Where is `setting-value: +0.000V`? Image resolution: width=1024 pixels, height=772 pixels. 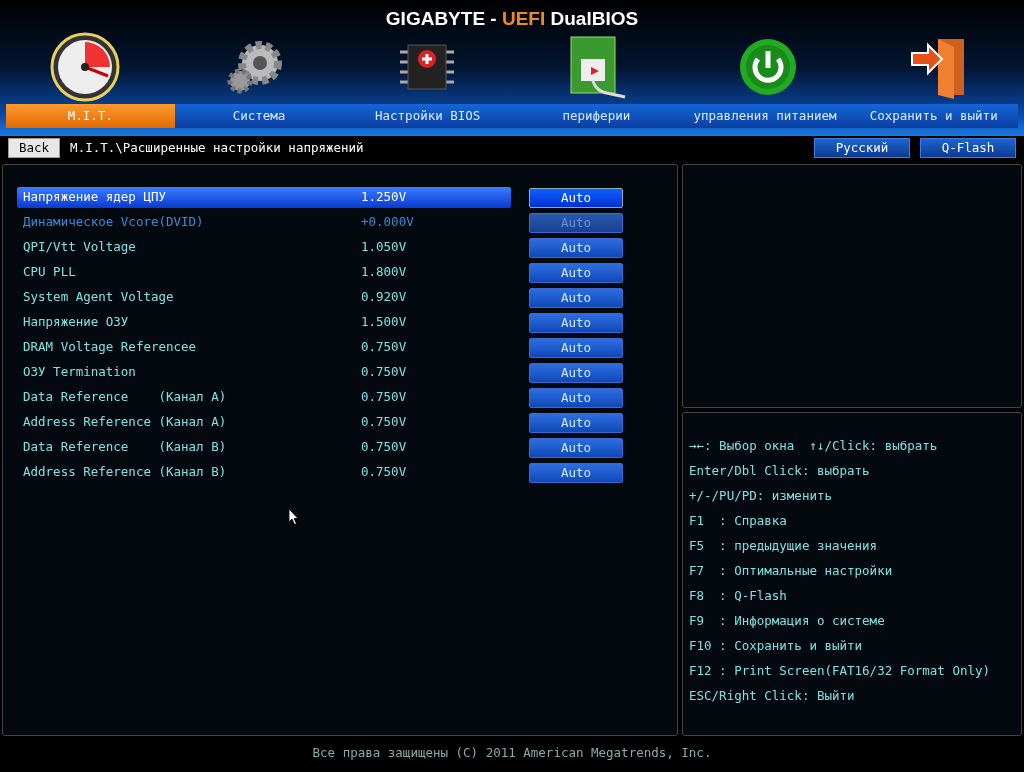 setting-value: +0.000V is located at coordinates (388, 222).